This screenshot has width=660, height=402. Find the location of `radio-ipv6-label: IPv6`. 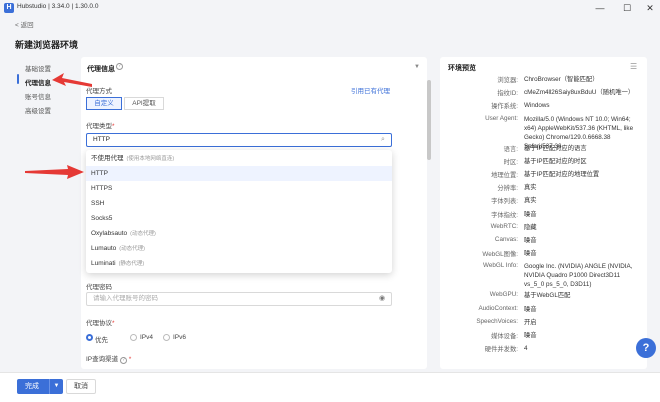

radio-ipv6-label: IPv6 is located at coordinates (180, 337).